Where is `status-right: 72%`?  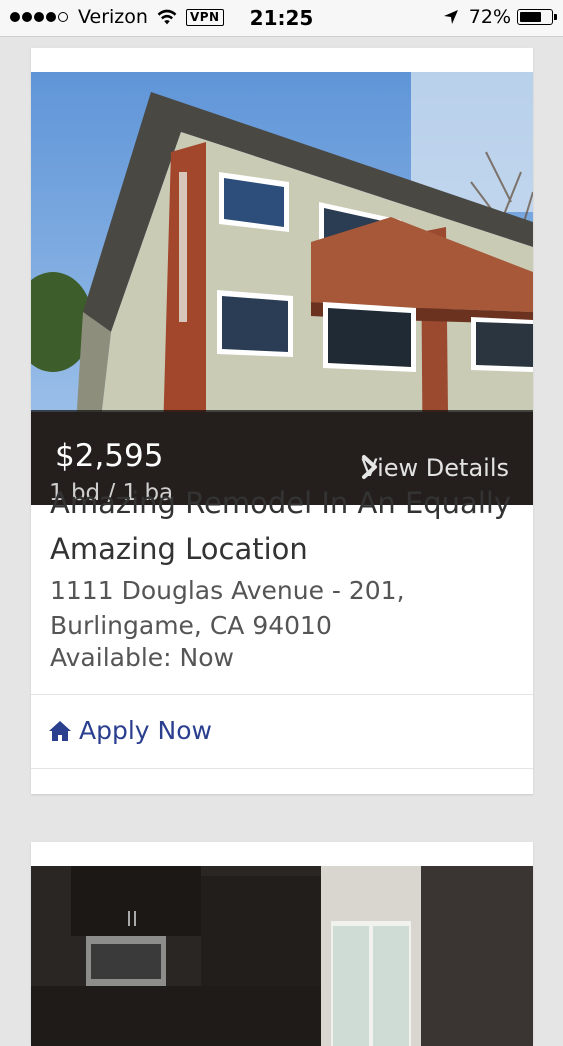
status-right: 72% is located at coordinates (500, 17).